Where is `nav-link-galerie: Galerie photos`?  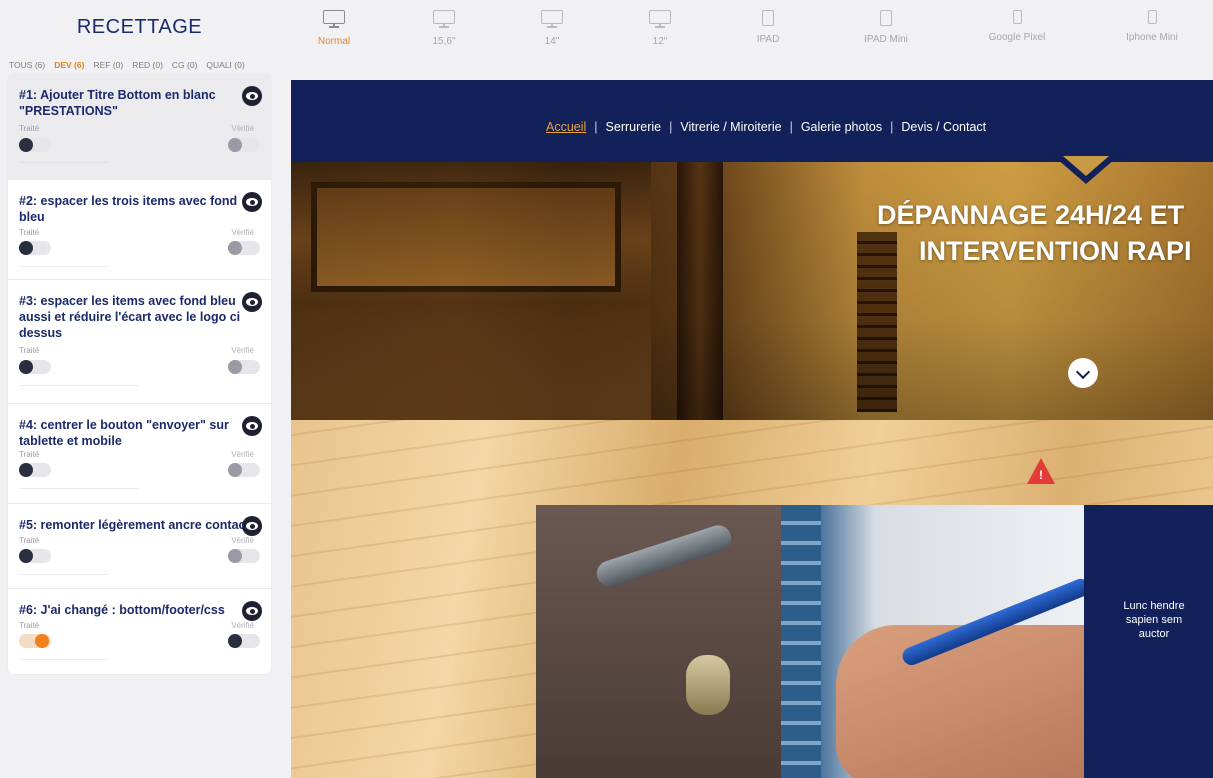 nav-link-galerie: Galerie photos is located at coordinates (841, 127).